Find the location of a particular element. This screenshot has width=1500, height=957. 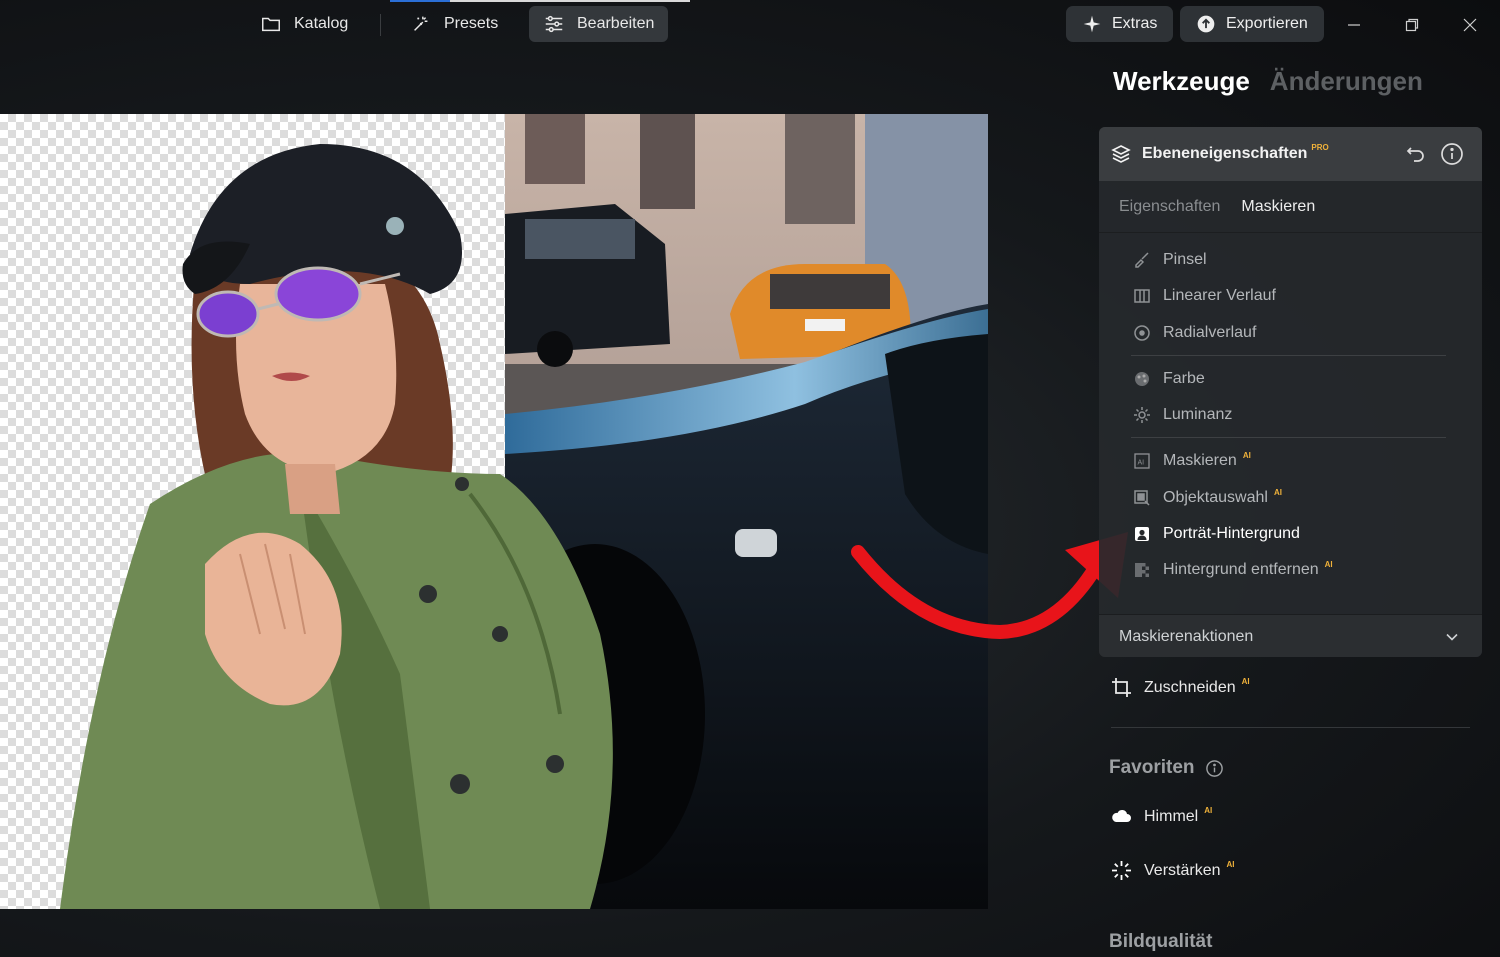

cloud-icon is located at coordinates (1121, 815).